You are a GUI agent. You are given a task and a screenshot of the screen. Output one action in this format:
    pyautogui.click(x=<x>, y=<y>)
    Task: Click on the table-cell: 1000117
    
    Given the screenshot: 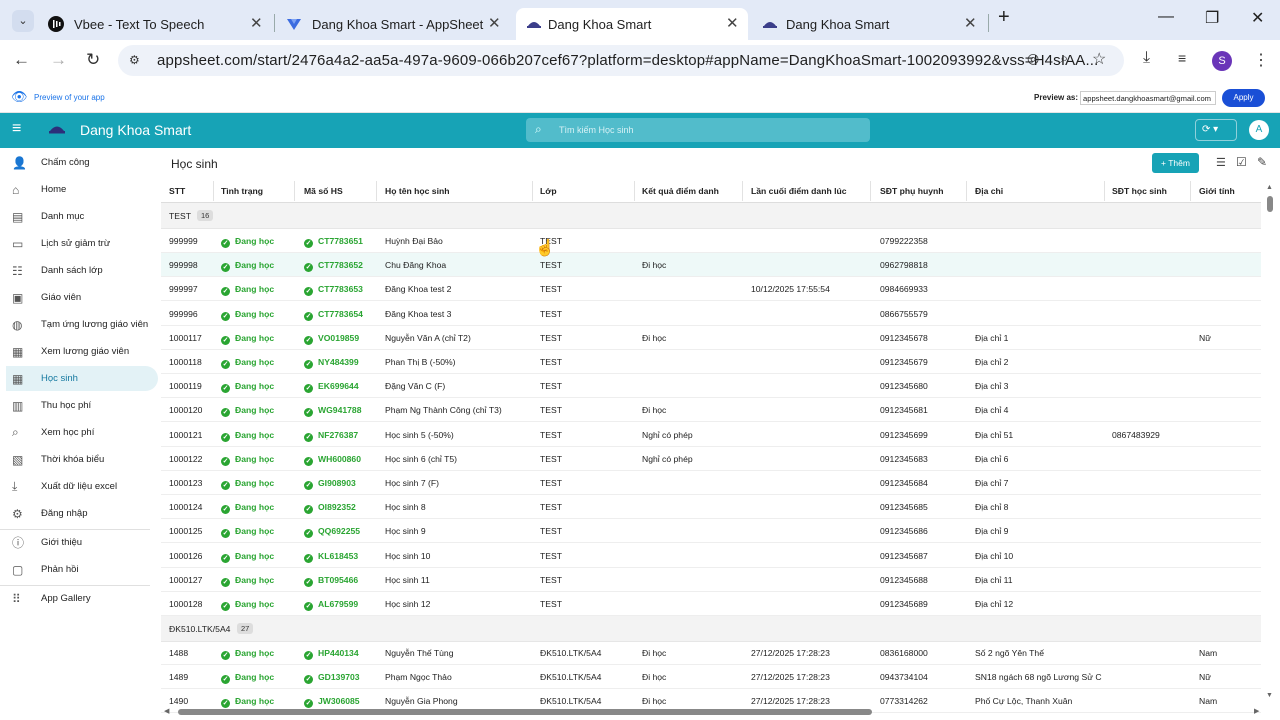 What is the action you would take?
    pyautogui.click(x=185, y=337)
    